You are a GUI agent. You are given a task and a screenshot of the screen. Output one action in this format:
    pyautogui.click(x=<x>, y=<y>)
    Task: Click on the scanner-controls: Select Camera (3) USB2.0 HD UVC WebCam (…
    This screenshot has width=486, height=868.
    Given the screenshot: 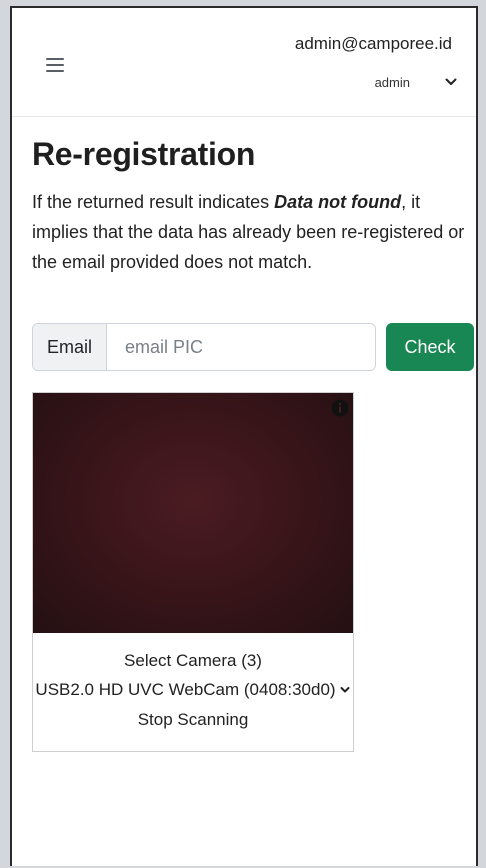 What is the action you would take?
    pyautogui.click(x=193, y=690)
    